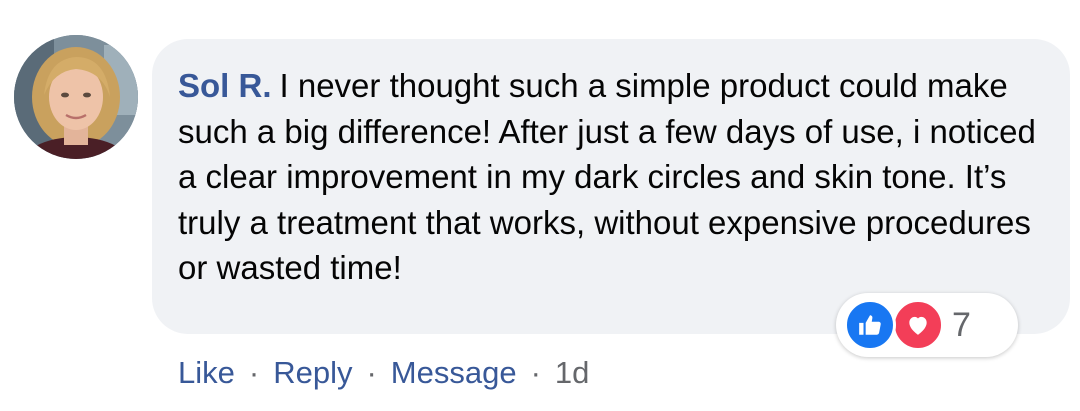  Describe the element at coordinates (312, 373) in the screenshot. I see `reply-button: Reply` at that location.